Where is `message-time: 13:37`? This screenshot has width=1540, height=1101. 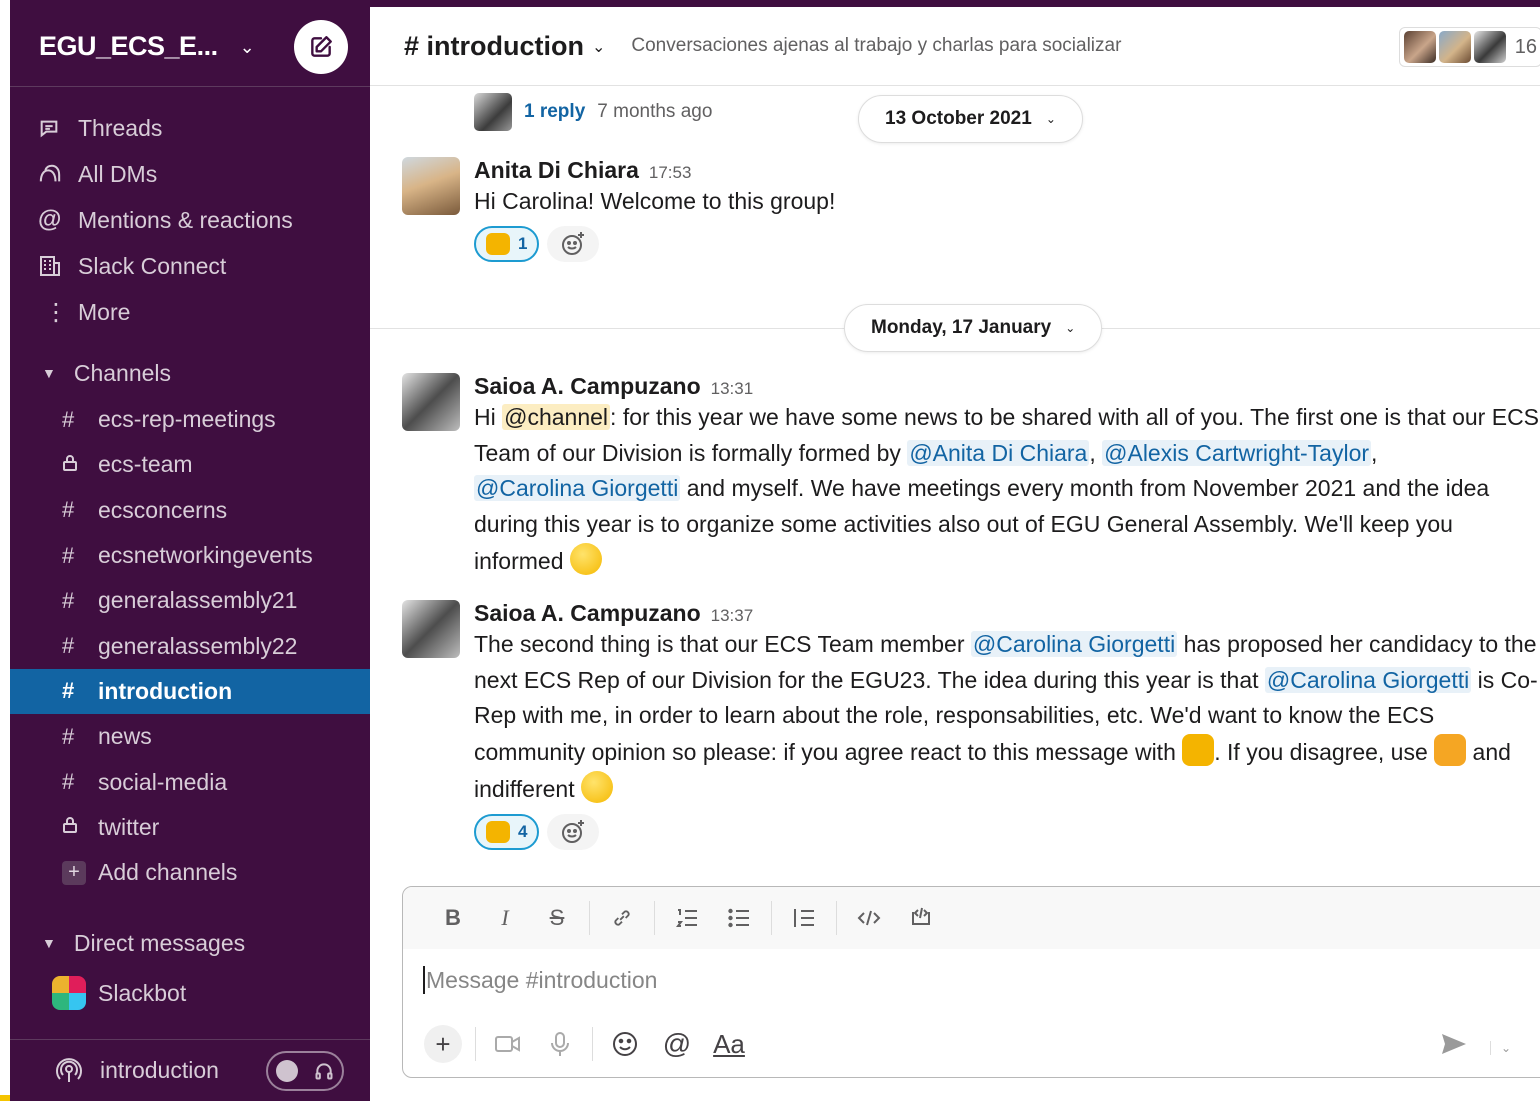
message-time: 13:37 is located at coordinates (732, 615).